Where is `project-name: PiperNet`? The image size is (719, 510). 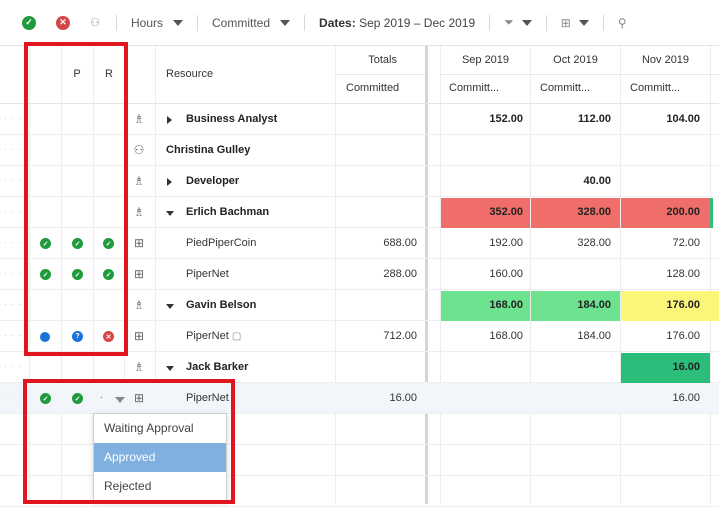
project-name: PiperNet is located at coordinates (207, 274).